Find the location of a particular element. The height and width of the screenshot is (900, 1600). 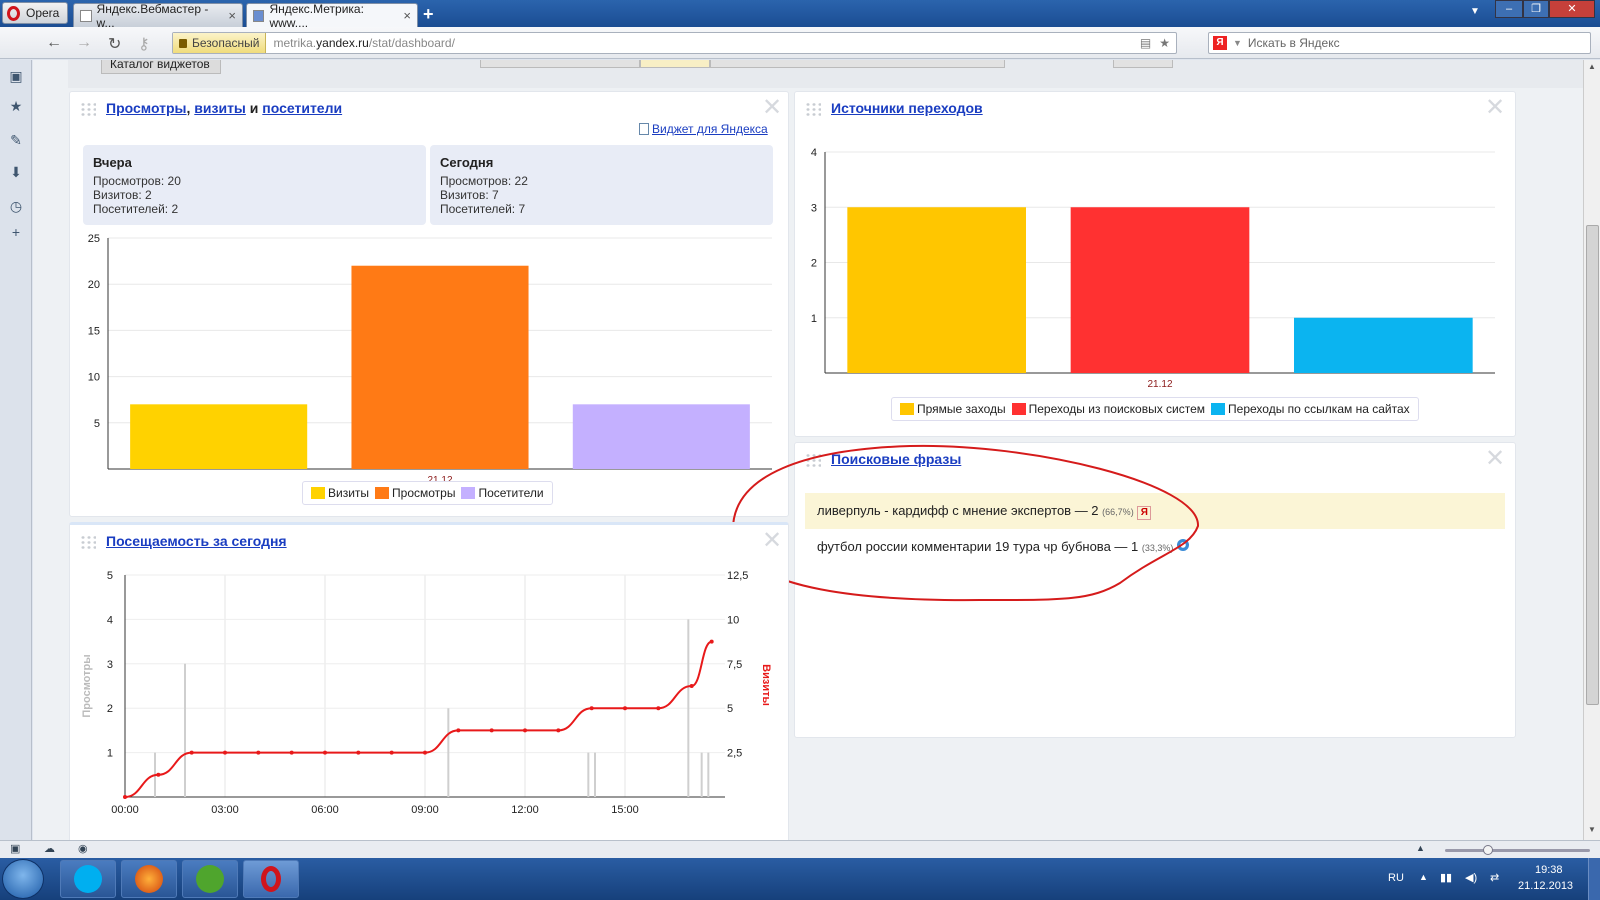

legend-item: Переходы из поисковых систем is located at coordinates (1108, 409).